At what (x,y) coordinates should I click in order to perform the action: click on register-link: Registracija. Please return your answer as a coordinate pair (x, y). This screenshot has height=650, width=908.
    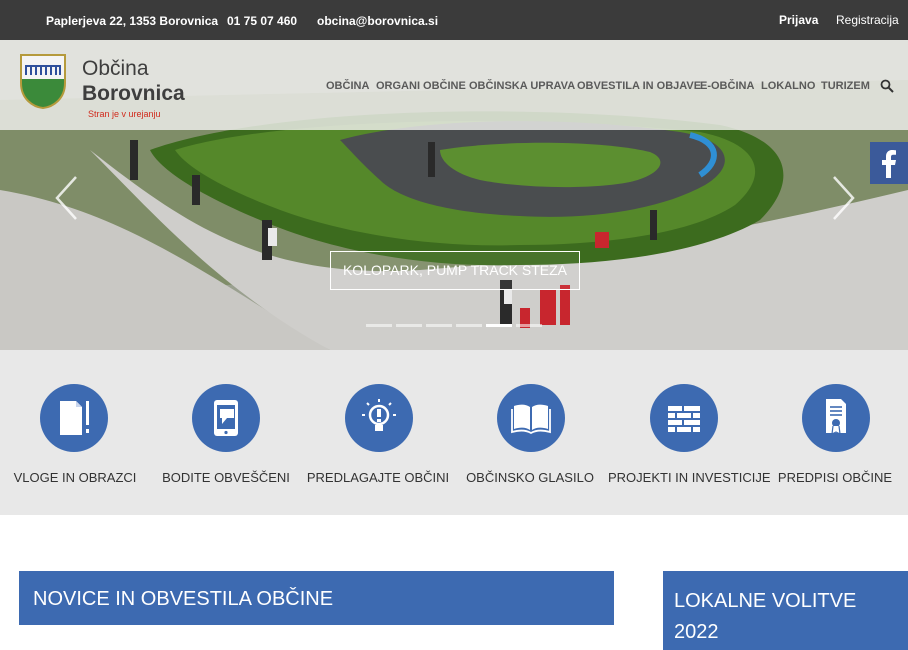
    Looking at the image, I should click on (867, 20).